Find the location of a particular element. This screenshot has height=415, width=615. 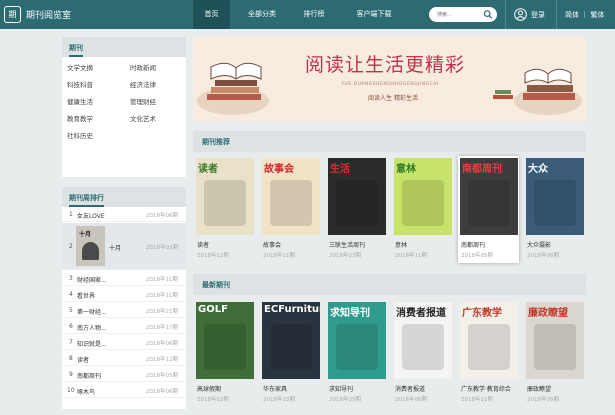

magazine-issue: 2018年02期 is located at coordinates (213, 400).